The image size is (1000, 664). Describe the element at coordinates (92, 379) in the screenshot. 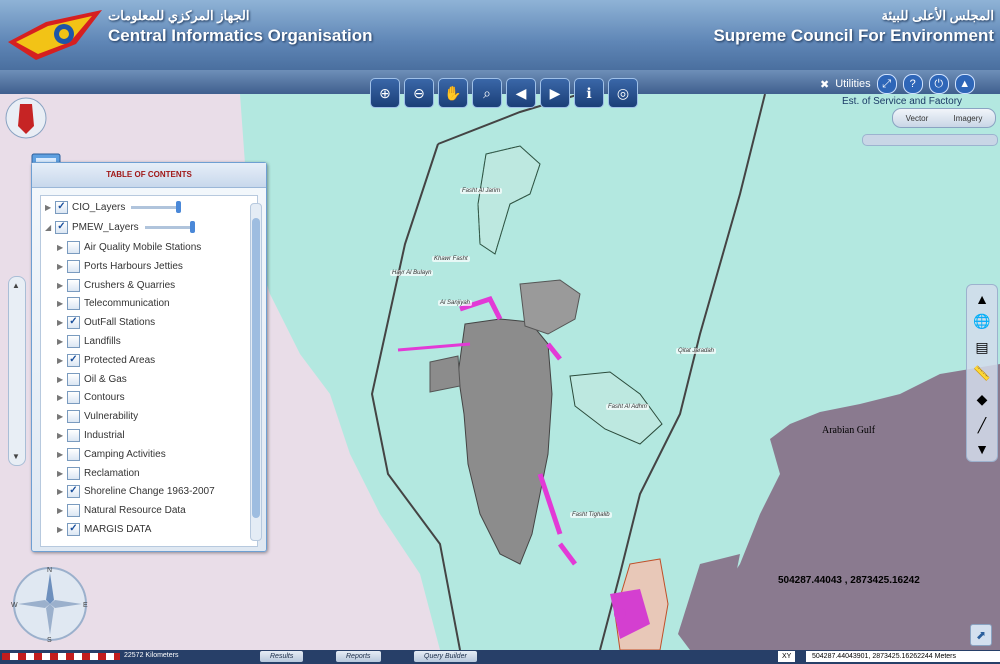

I see `toc-layer-row: ▶ Oil & Gas` at that location.